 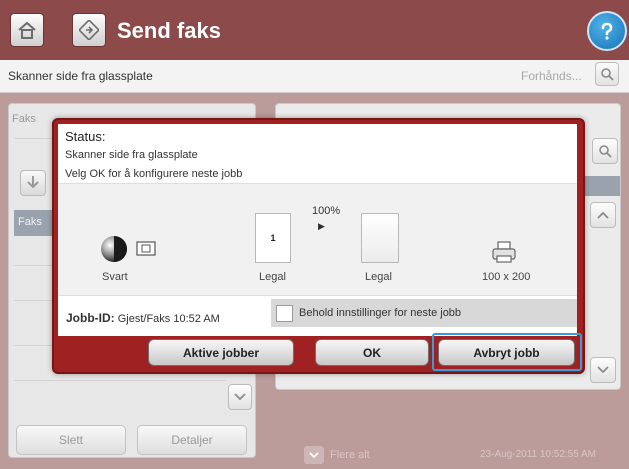 I want to click on help-button, so click(x=607, y=31).